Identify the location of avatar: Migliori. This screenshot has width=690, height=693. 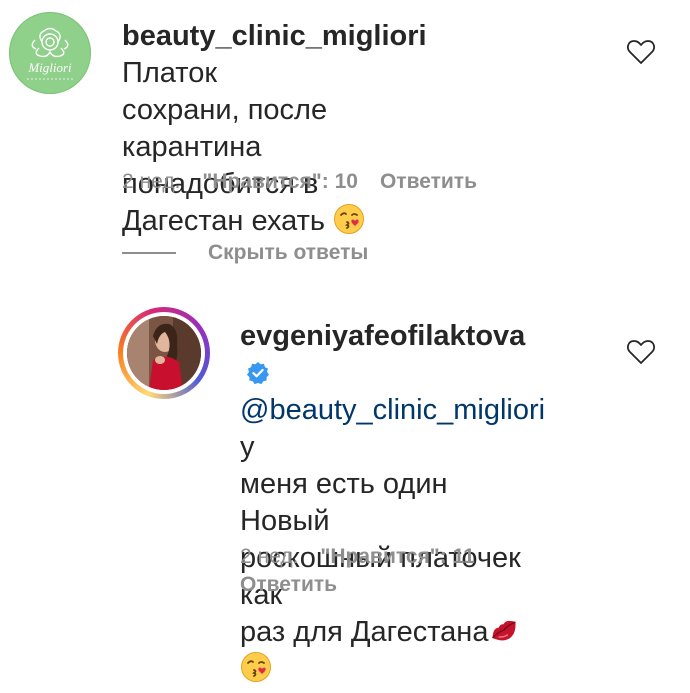
(50, 53).